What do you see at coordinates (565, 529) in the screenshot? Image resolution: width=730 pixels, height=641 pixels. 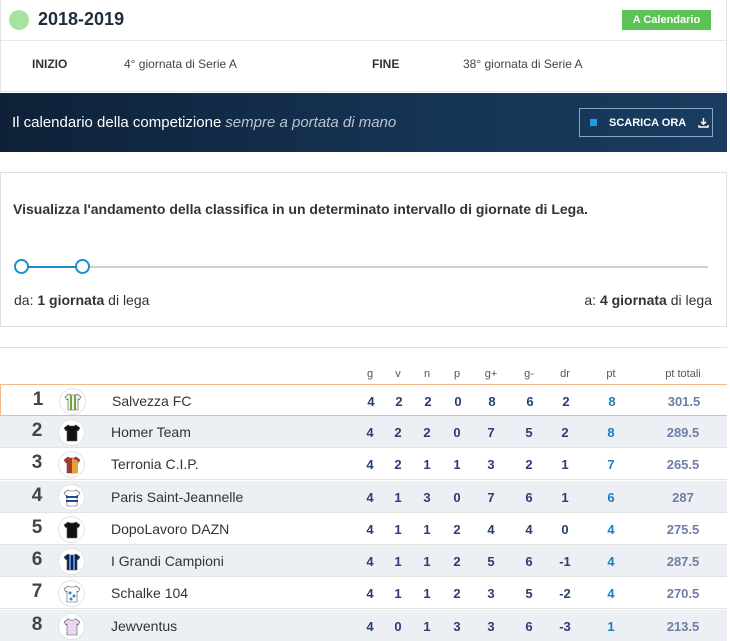 I see `stat-dr: 0` at bounding box center [565, 529].